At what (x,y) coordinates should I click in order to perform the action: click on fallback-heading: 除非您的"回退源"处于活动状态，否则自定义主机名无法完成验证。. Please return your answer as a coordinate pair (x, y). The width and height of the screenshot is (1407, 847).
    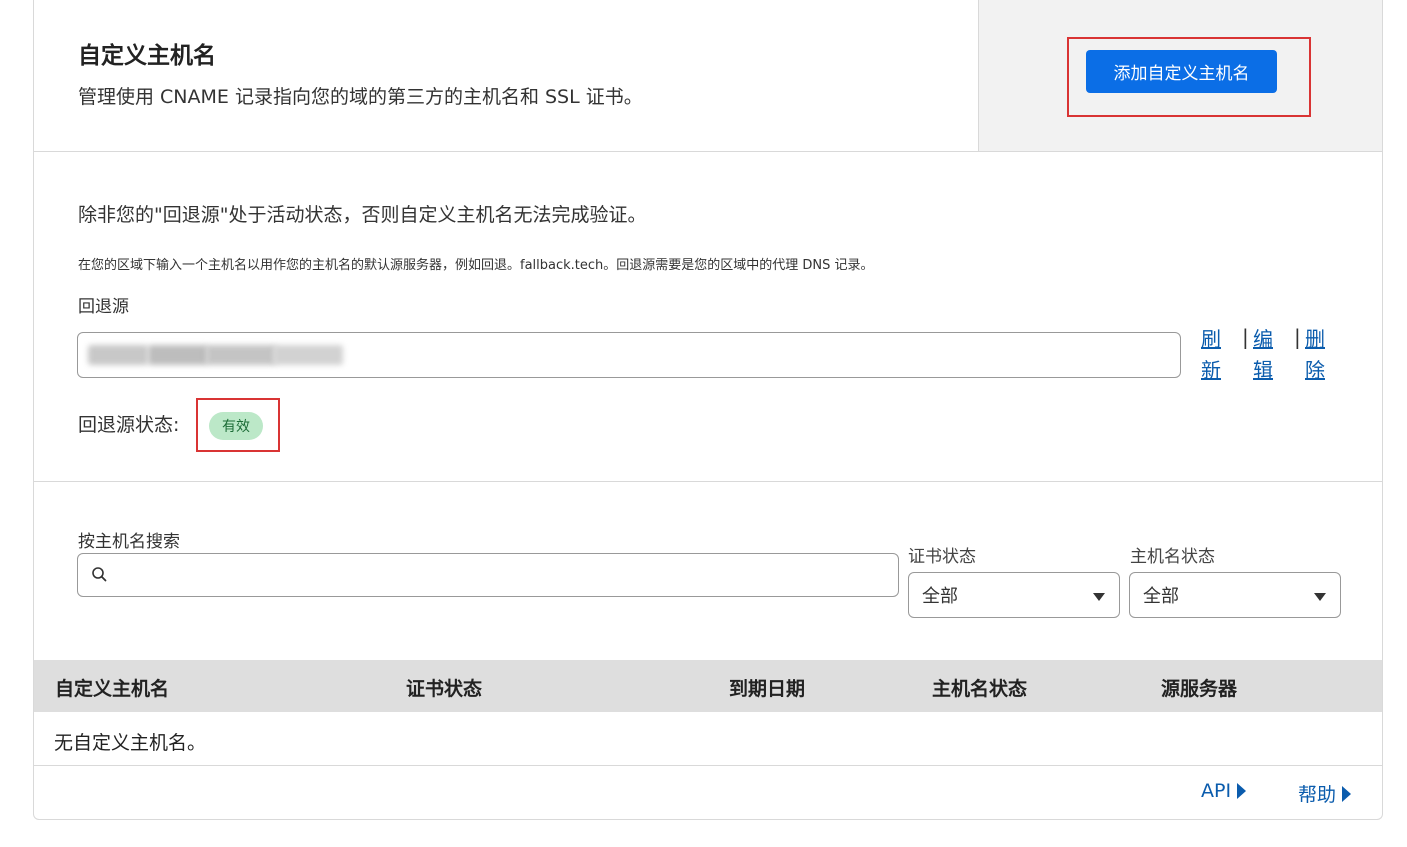
    Looking at the image, I should click on (362, 215).